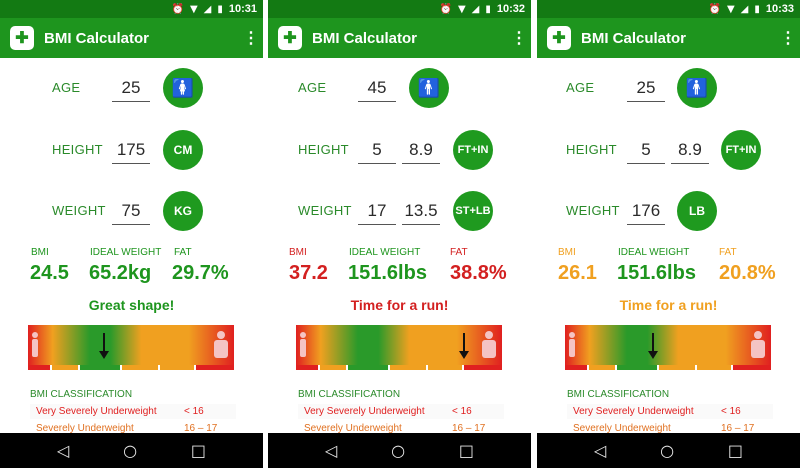  What do you see at coordinates (668, 305) in the screenshot?
I see `status-message: Time for a run!` at bounding box center [668, 305].